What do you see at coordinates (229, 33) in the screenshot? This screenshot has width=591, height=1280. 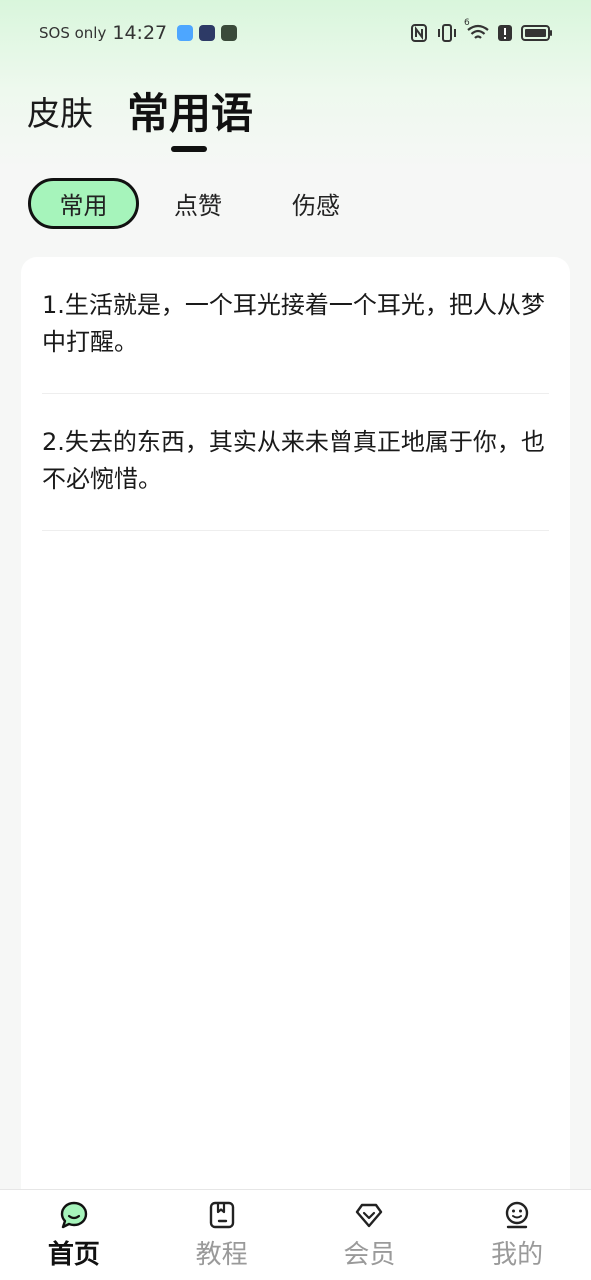 I see `notification-game-icon` at bounding box center [229, 33].